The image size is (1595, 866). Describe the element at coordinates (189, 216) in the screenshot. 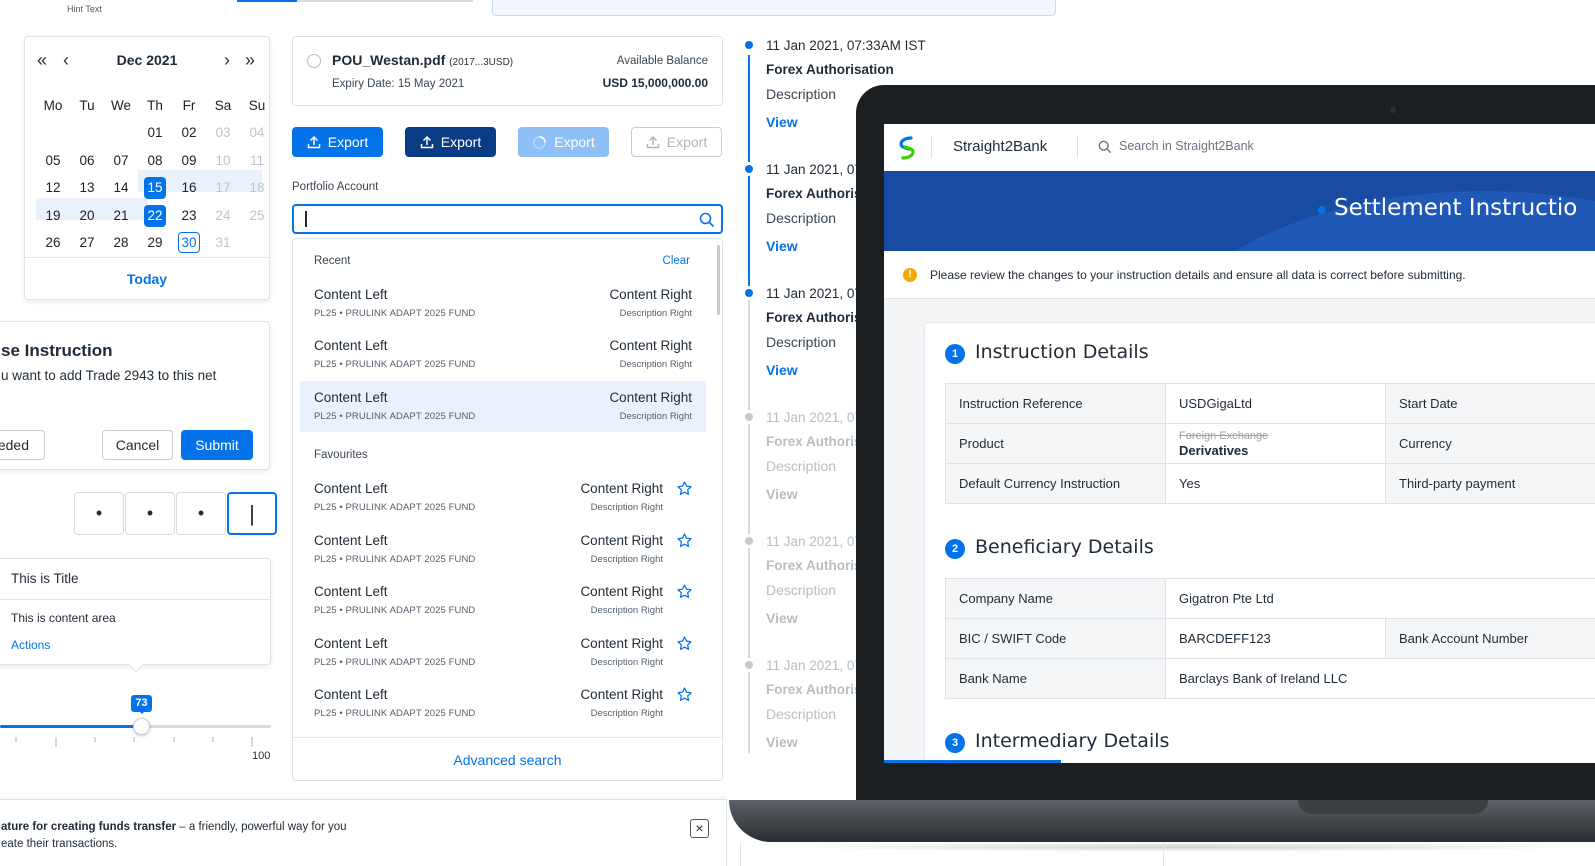

I see `day-cell: 23` at that location.